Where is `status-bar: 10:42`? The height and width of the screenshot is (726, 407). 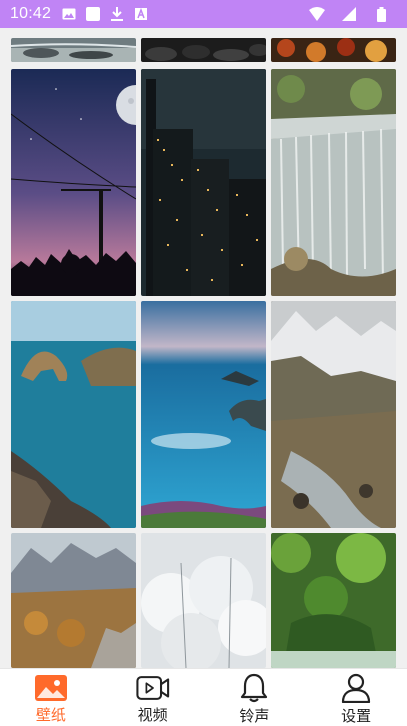 status-bar: 10:42 is located at coordinates (203, 14).